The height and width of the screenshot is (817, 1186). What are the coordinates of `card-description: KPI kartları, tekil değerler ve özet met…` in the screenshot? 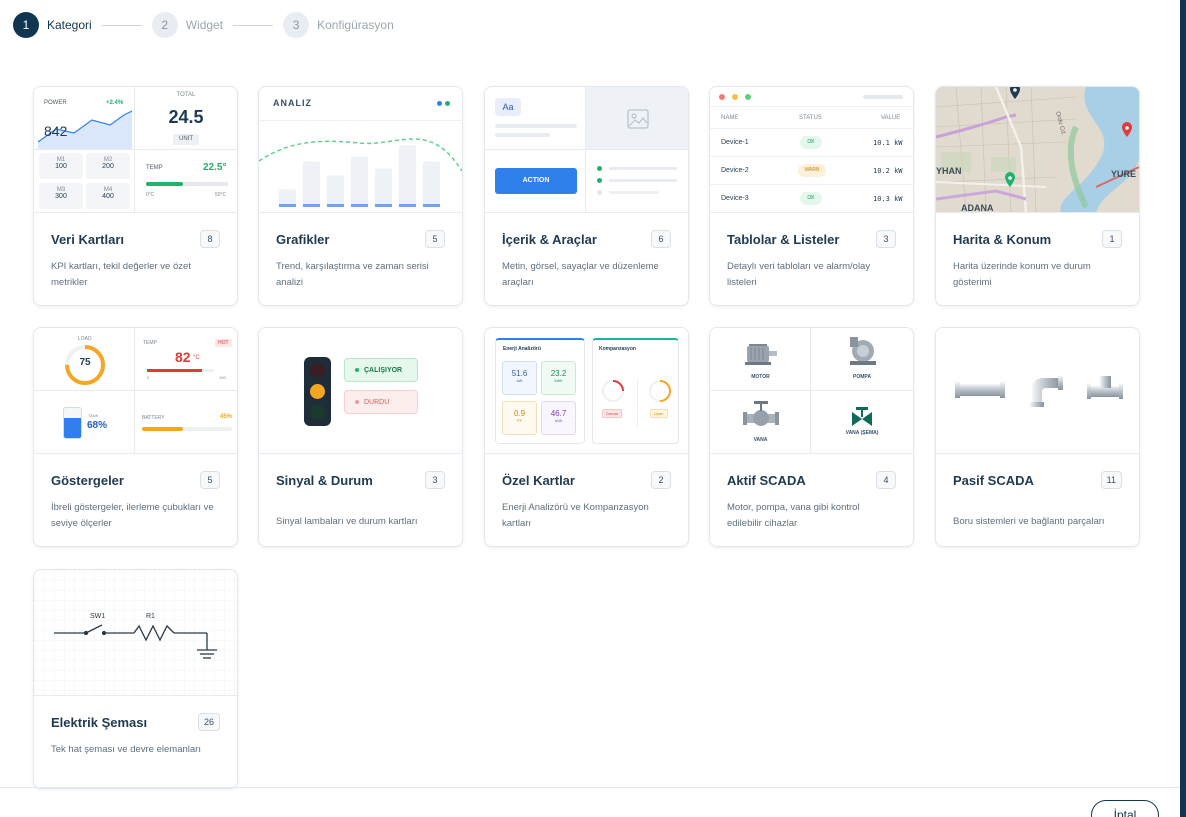 It's located at (121, 274).